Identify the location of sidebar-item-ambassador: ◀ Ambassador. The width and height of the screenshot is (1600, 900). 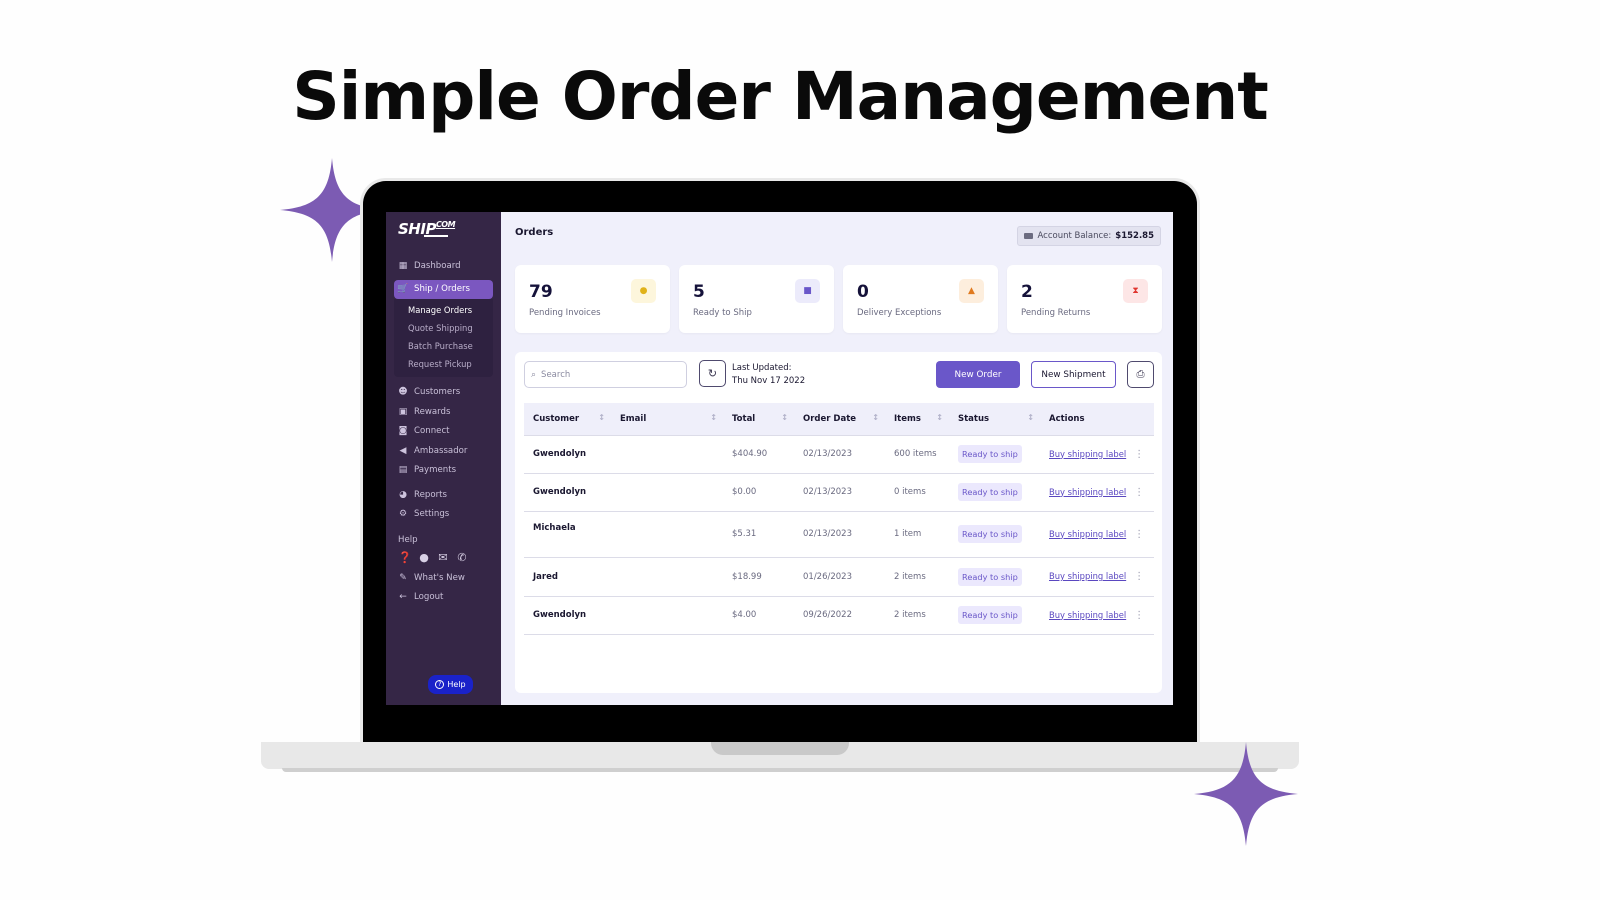
(443, 451).